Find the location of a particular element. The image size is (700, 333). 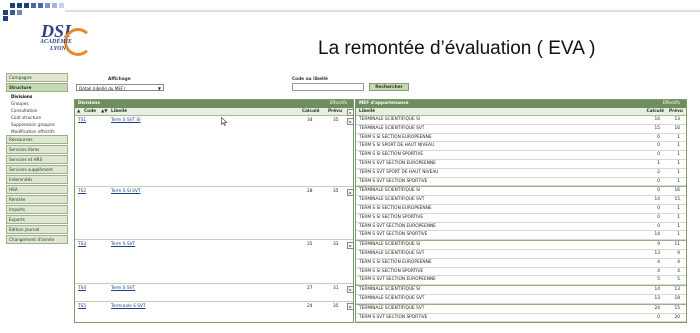

mef-libelle: TERM S SI SECTION SPORTIVE is located at coordinates (391, 155).